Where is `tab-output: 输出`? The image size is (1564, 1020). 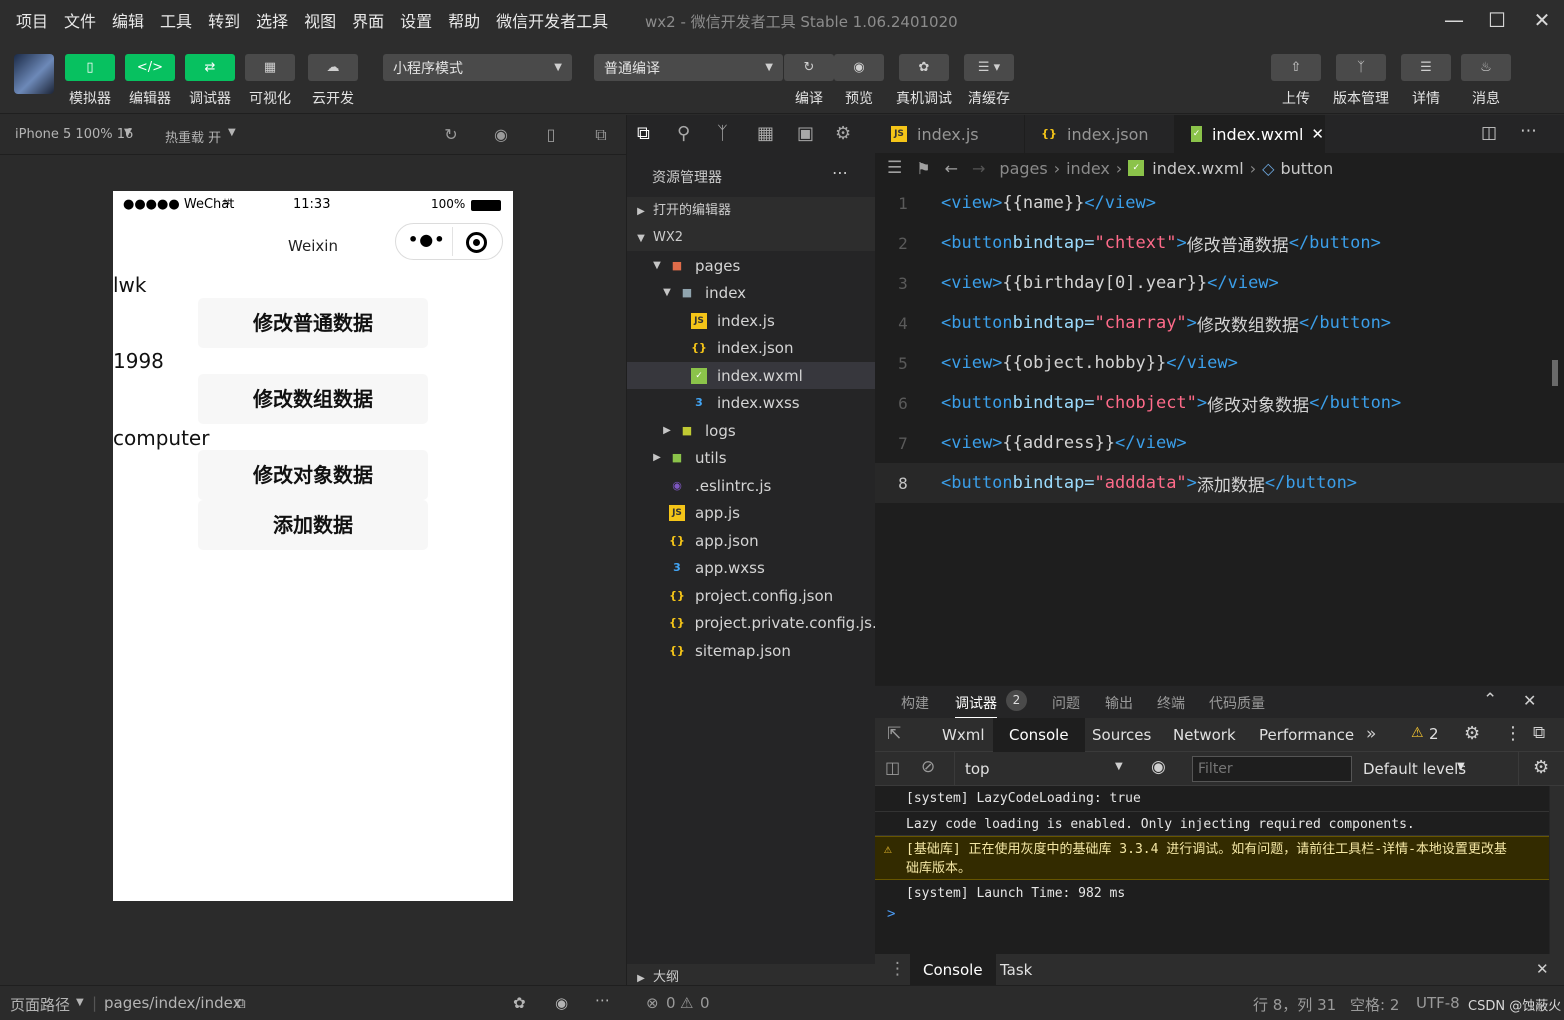 tab-output: 输出 is located at coordinates (1119, 703).